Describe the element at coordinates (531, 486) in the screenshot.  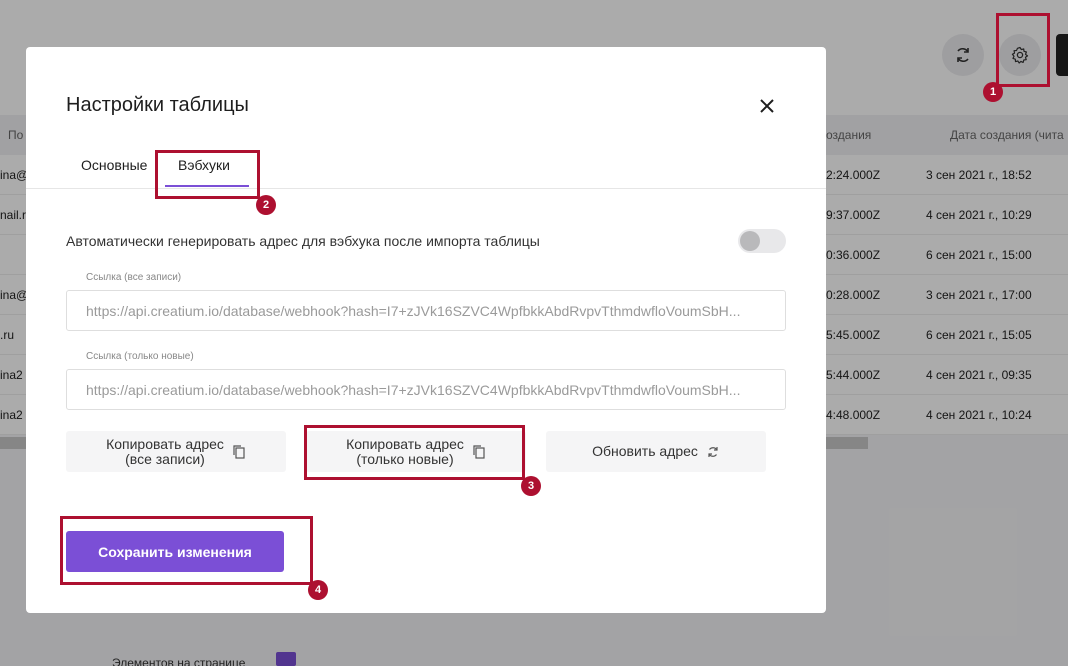
I see `annotation-badge: 3` at that location.